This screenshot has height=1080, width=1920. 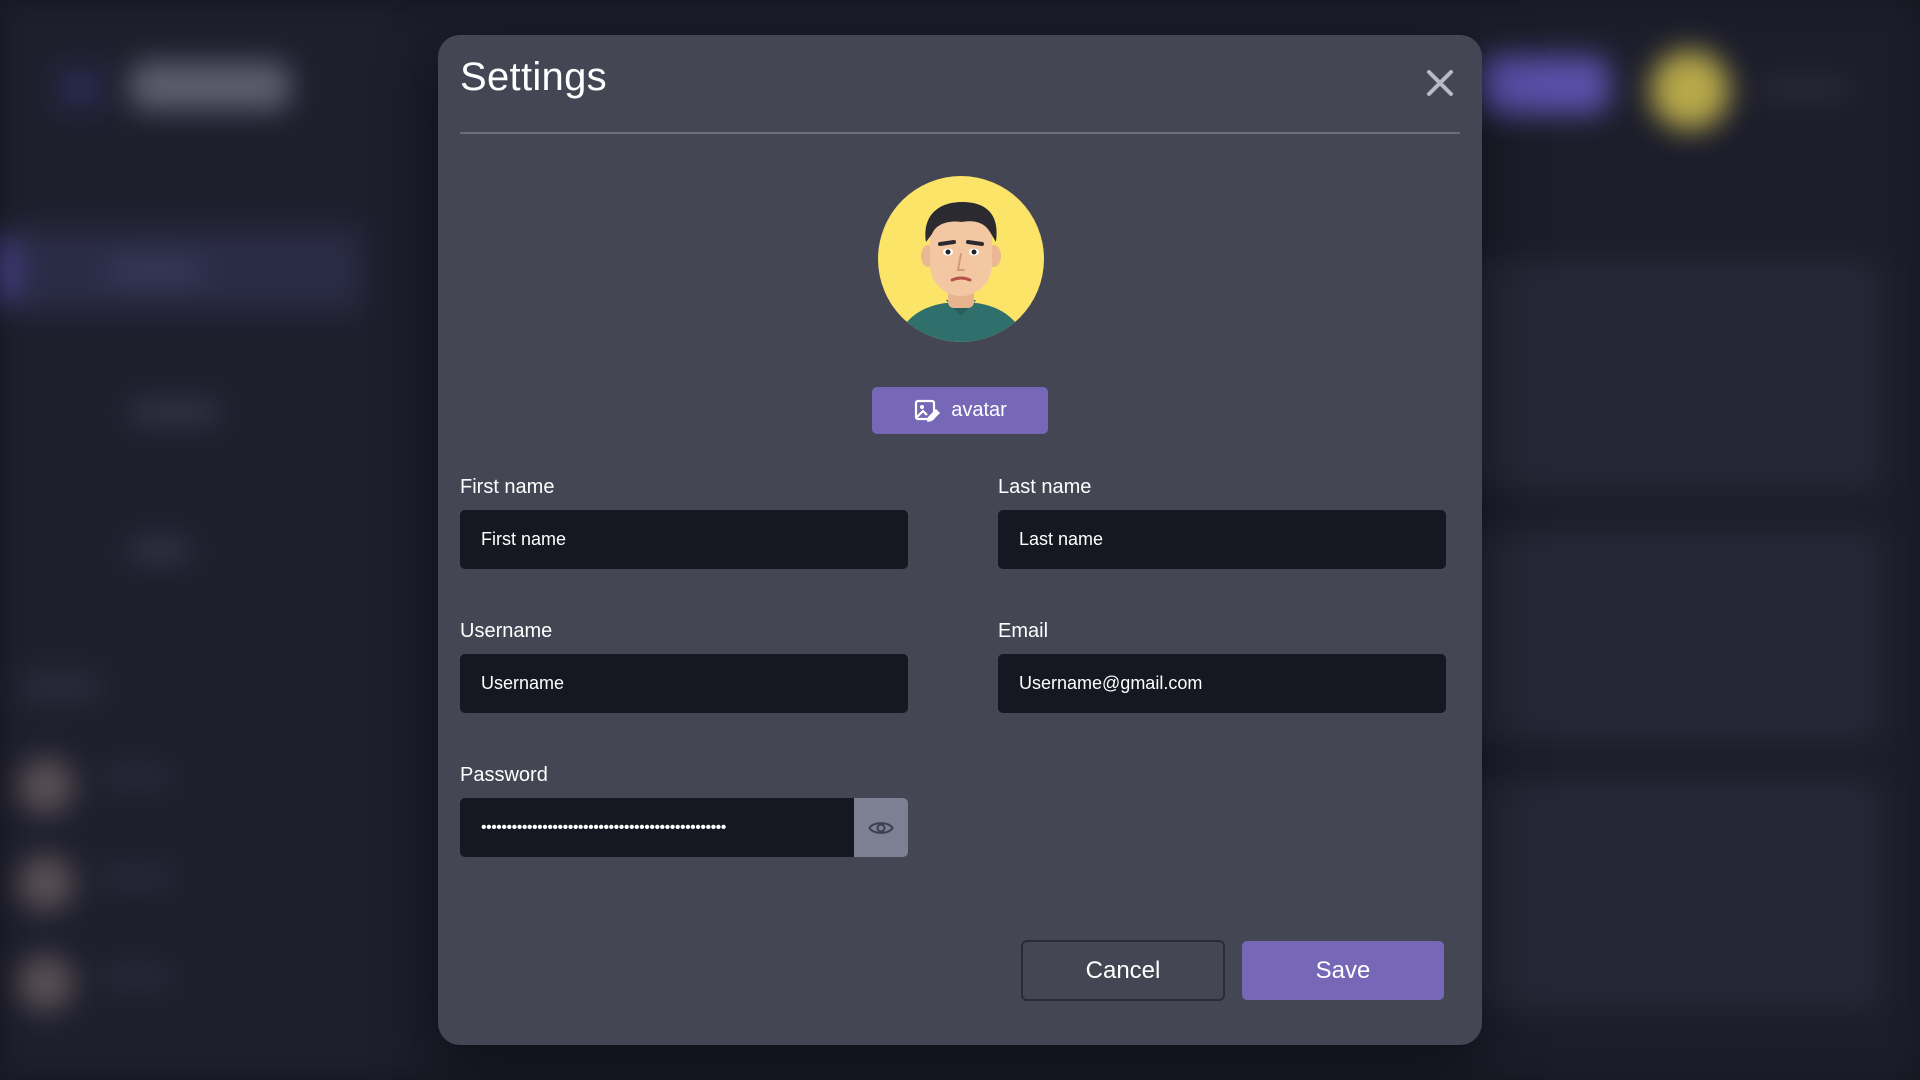 What do you see at coordinates (506, 631) in the screenshot?
I see `username-label: Username` at bounding box center [506, 631].